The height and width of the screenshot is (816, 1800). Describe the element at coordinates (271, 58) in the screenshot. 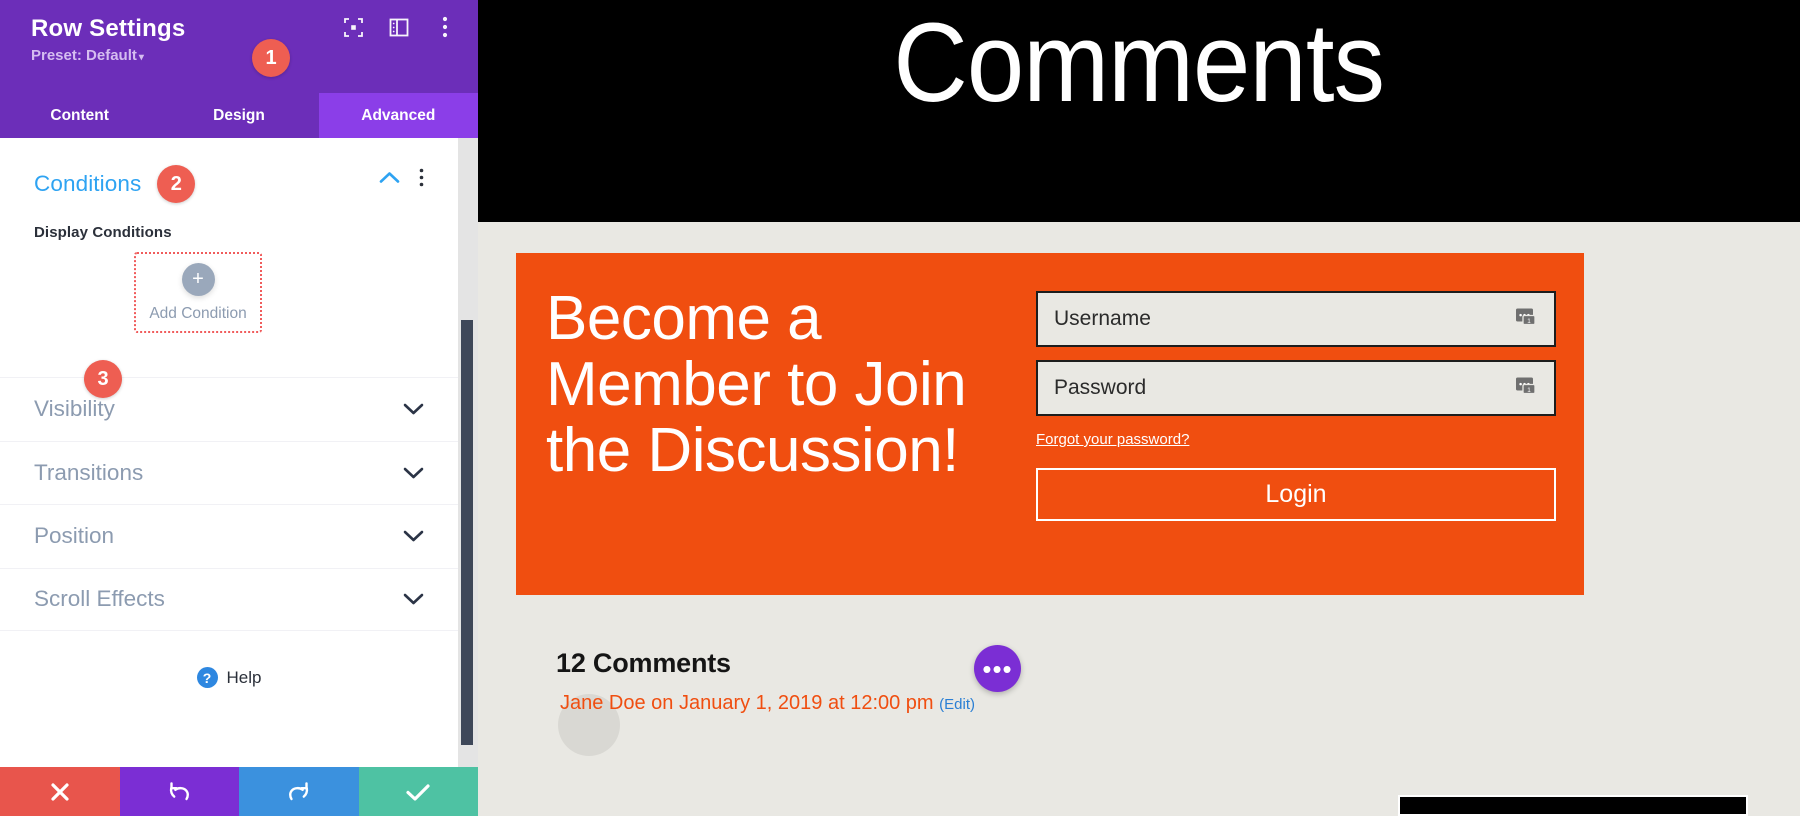

I see `step-badge-1: 1` at that location.